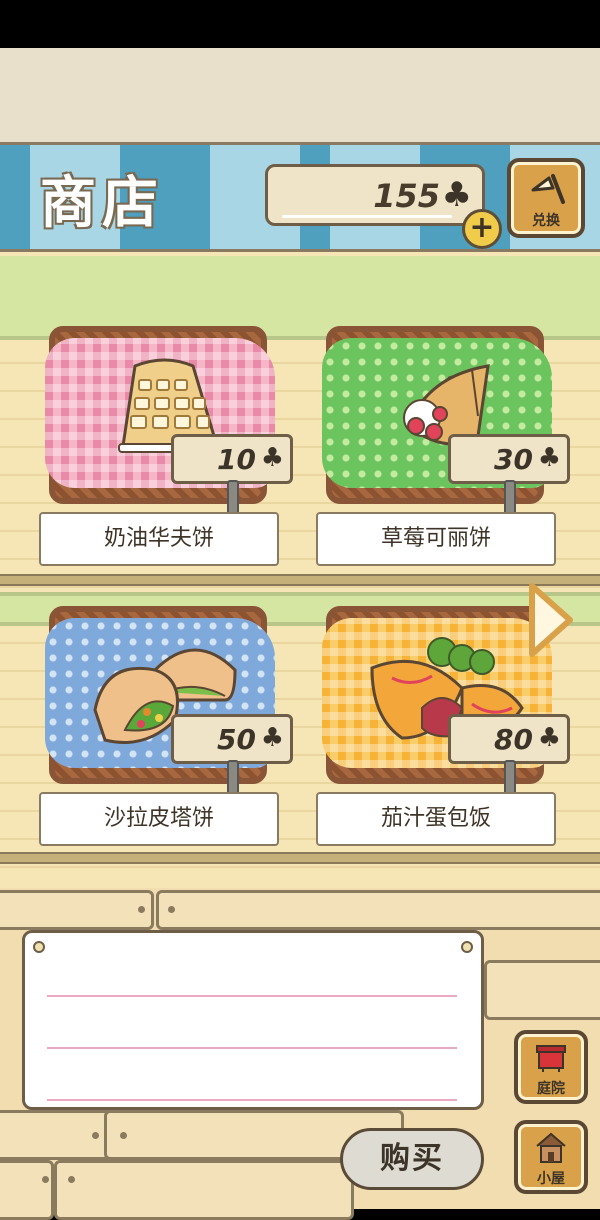  I want to click on buy-button: 购买, so click(412, 1159).